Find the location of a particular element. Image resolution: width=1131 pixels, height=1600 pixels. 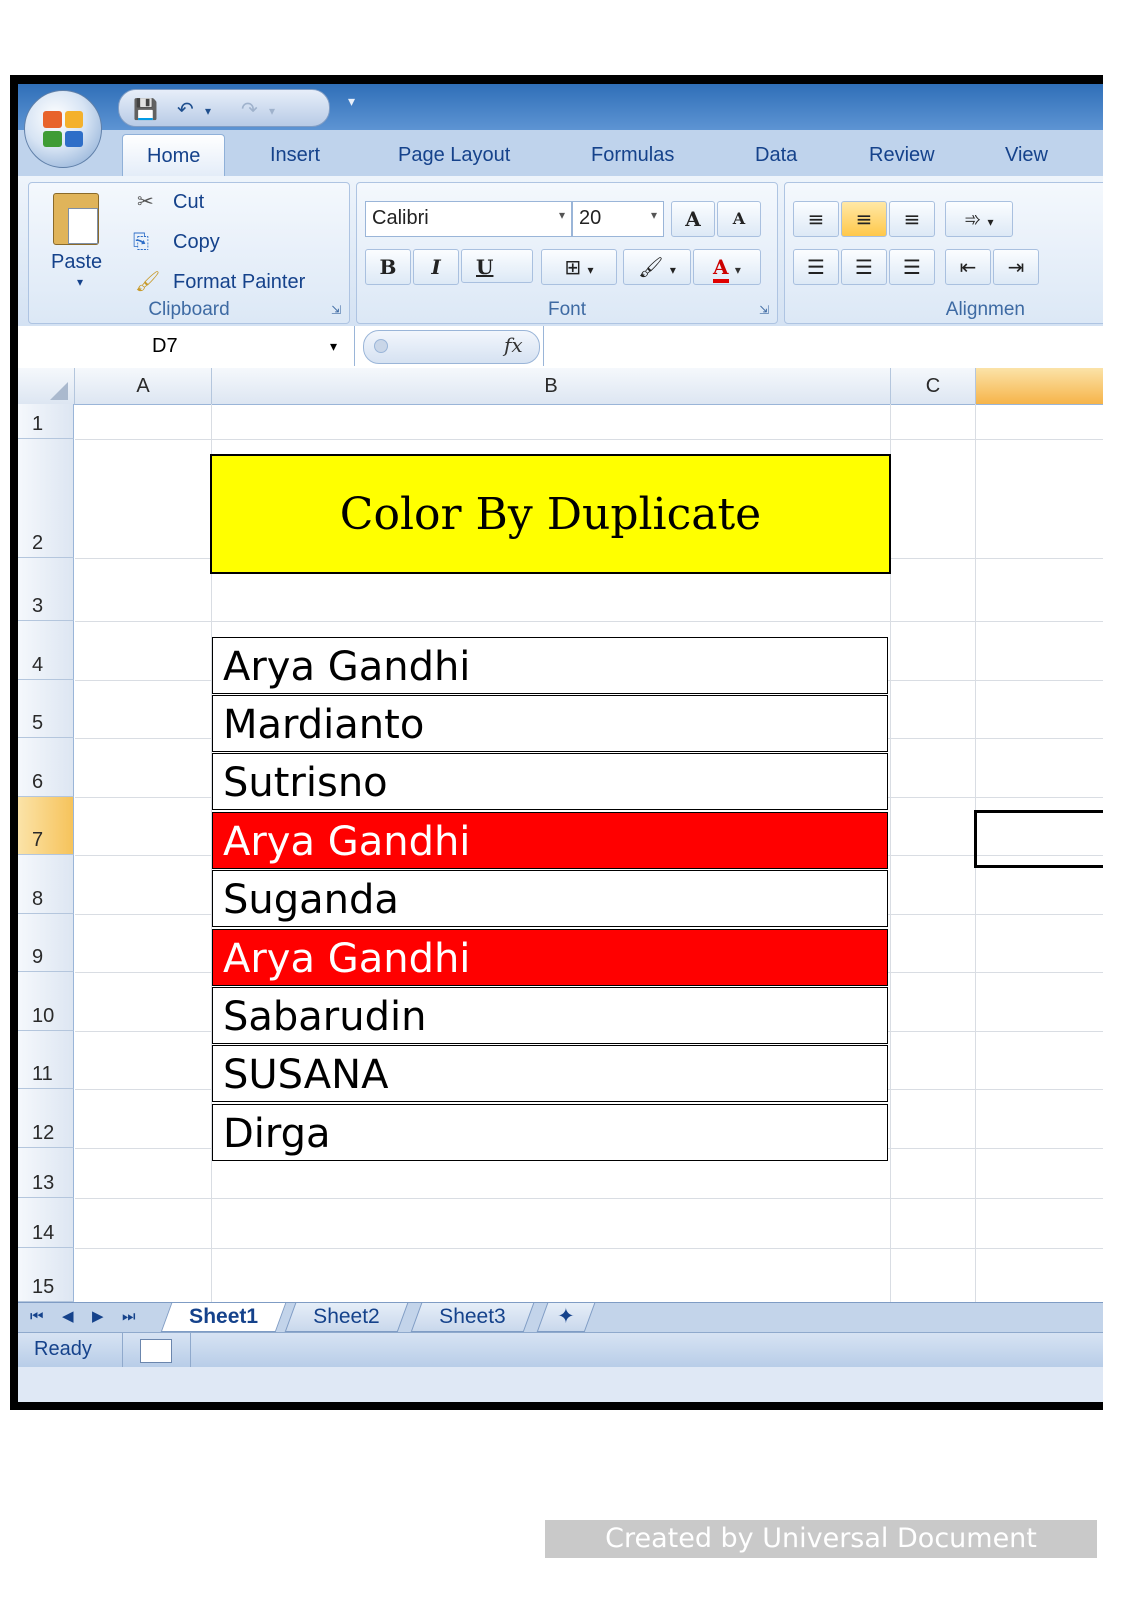

macro-record-icon is located at coordinates (156, 1351).